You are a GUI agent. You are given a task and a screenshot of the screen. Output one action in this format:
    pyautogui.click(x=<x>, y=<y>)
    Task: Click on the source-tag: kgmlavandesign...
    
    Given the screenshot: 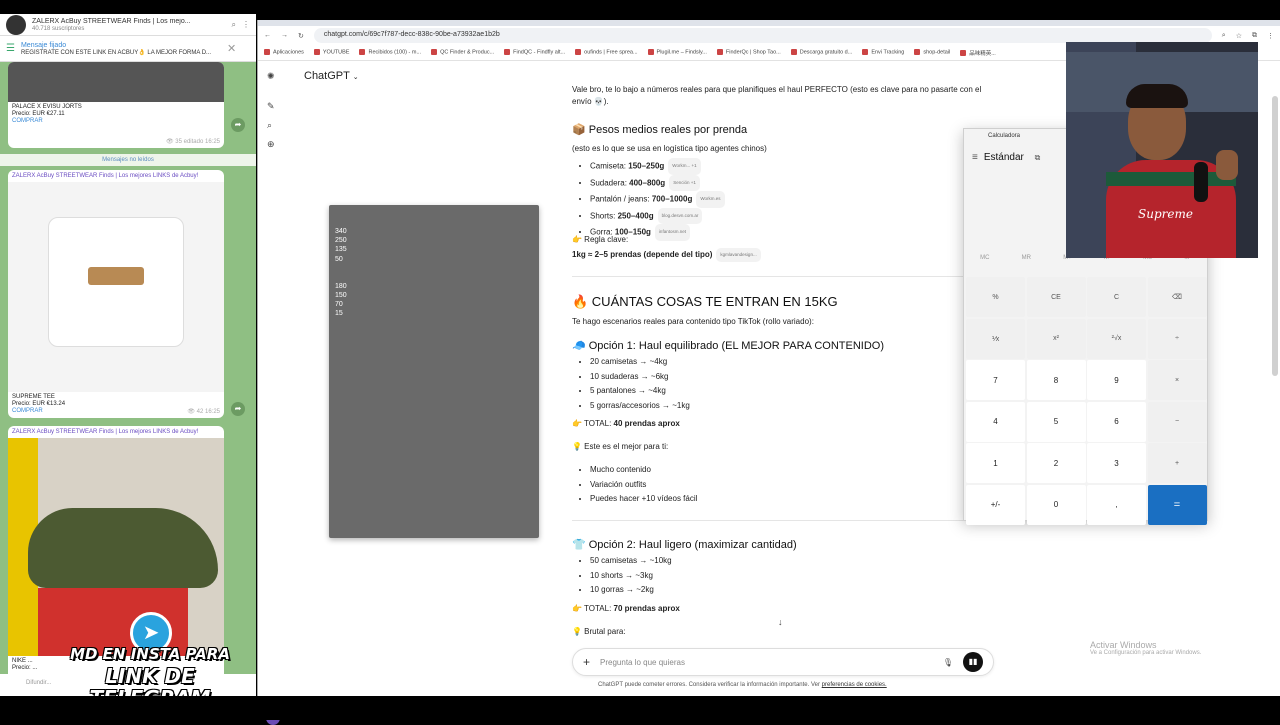 What is the action you would take?
    pyautogui.click(x=738, y=255)
    